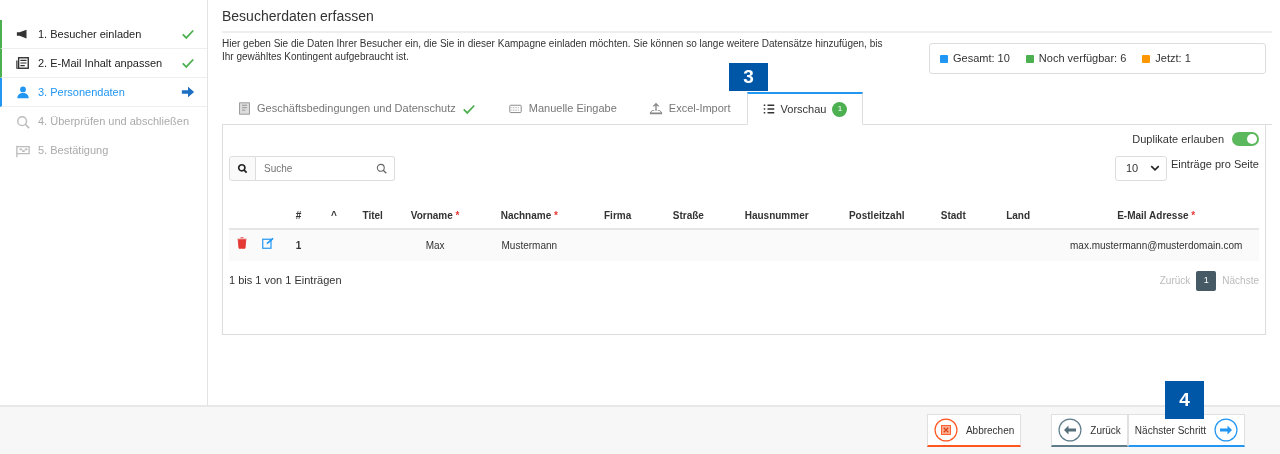  Describe the element at coordinates (1156, 245) in the screenshot. I see `table-cell: max.mustermann@musterdomain.com` at that location.